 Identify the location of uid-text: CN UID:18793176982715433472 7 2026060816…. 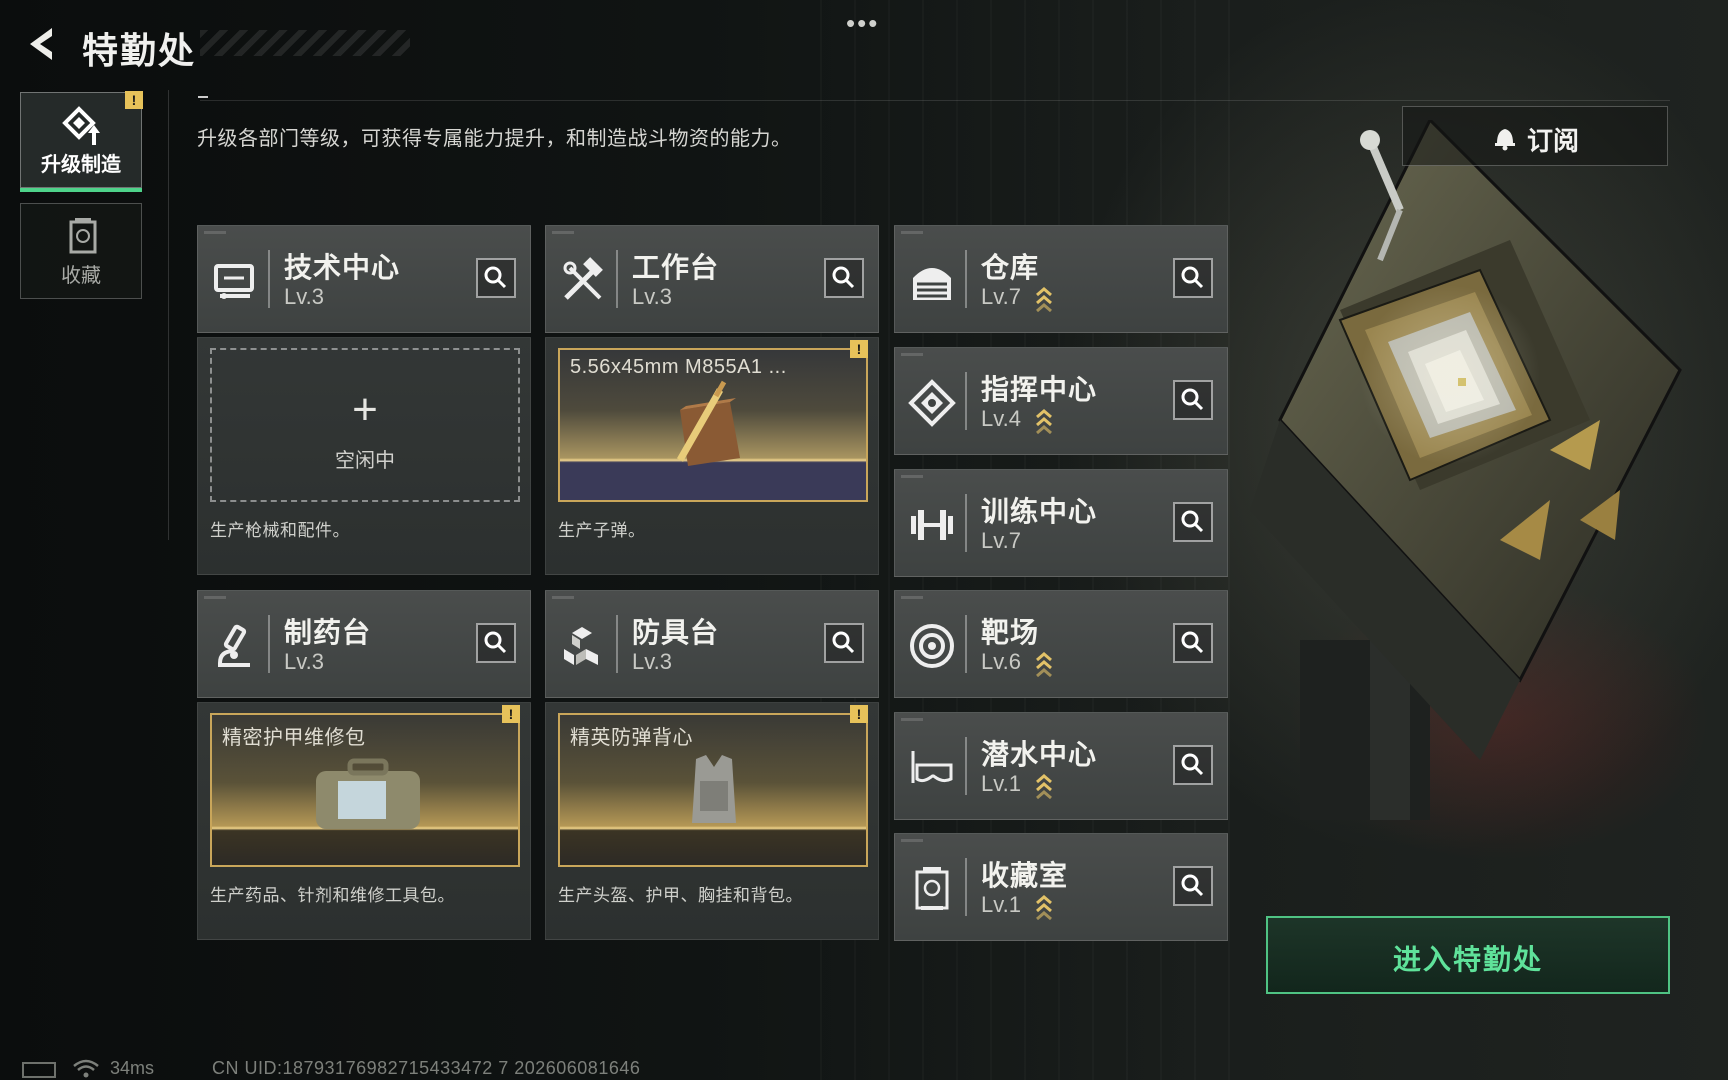
(426, 1068).